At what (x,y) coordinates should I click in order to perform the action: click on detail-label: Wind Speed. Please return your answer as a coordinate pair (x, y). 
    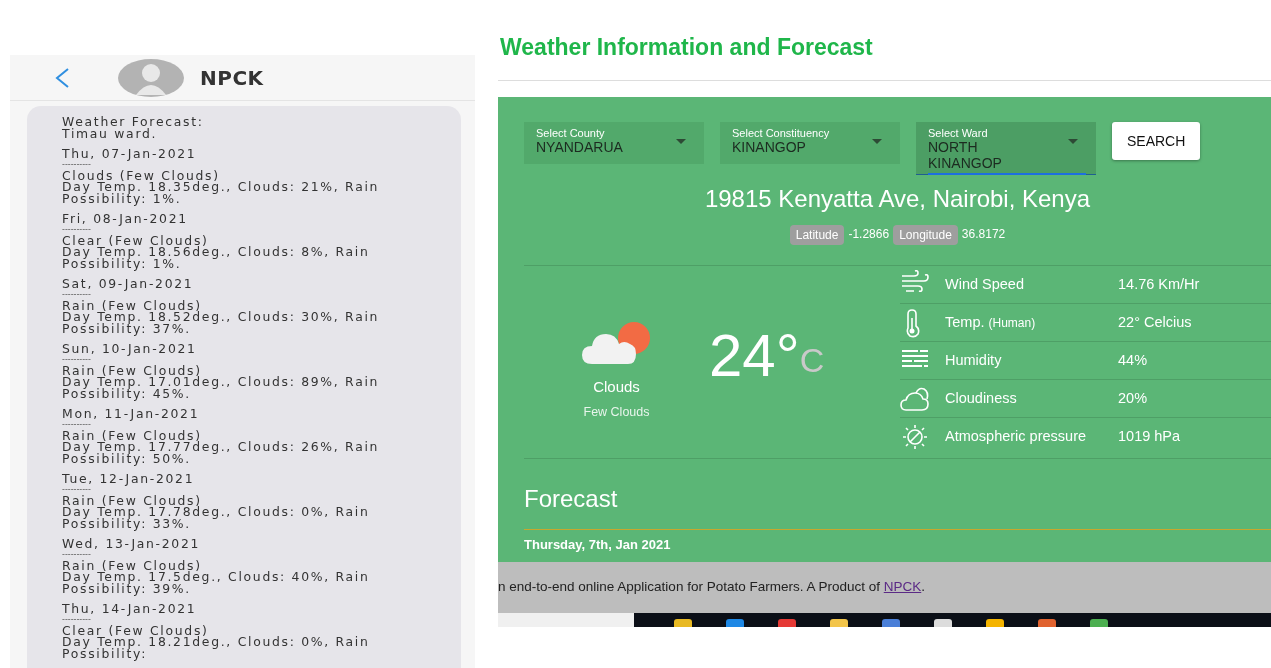
    Looking at the image, I should click on (985, 284).